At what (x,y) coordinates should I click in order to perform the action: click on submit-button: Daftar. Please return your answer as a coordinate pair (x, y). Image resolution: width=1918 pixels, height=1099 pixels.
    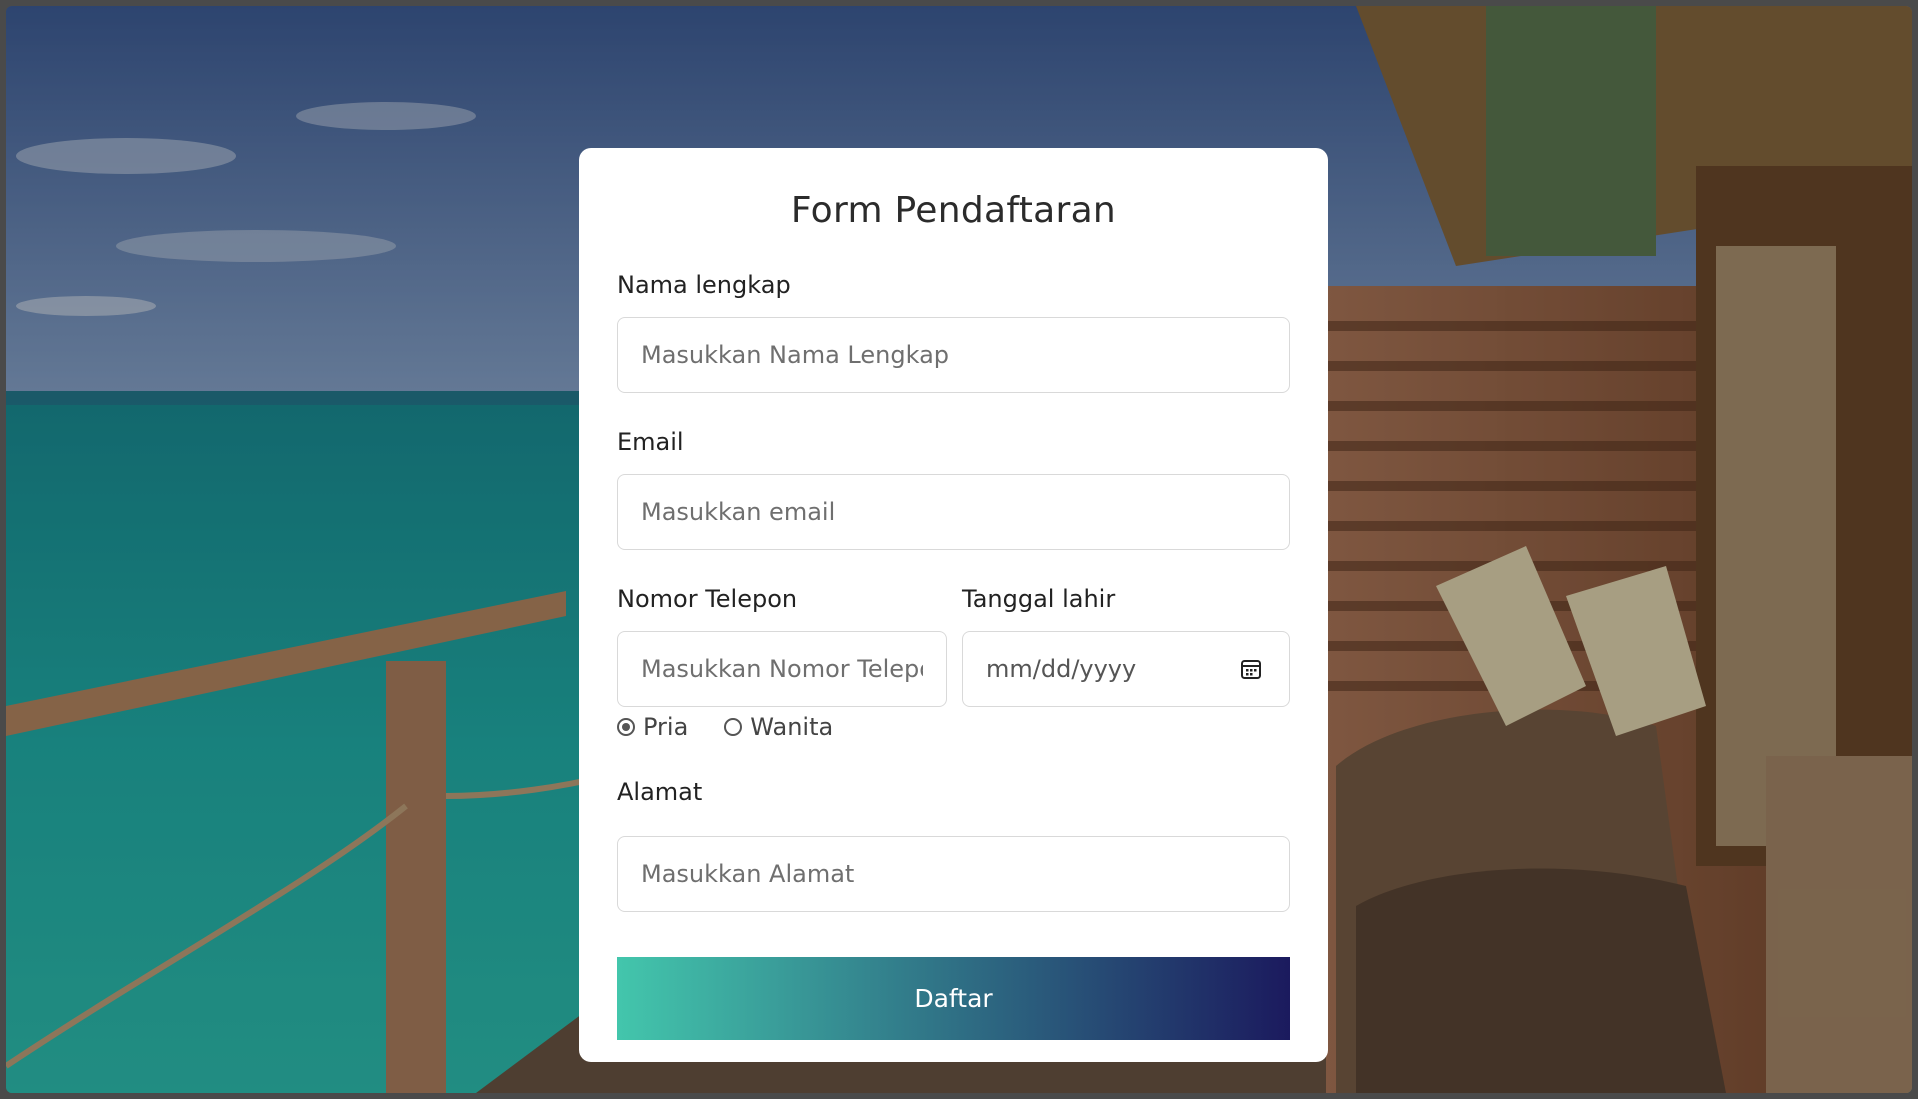
    Looking at the image, I should click on (953, 998).